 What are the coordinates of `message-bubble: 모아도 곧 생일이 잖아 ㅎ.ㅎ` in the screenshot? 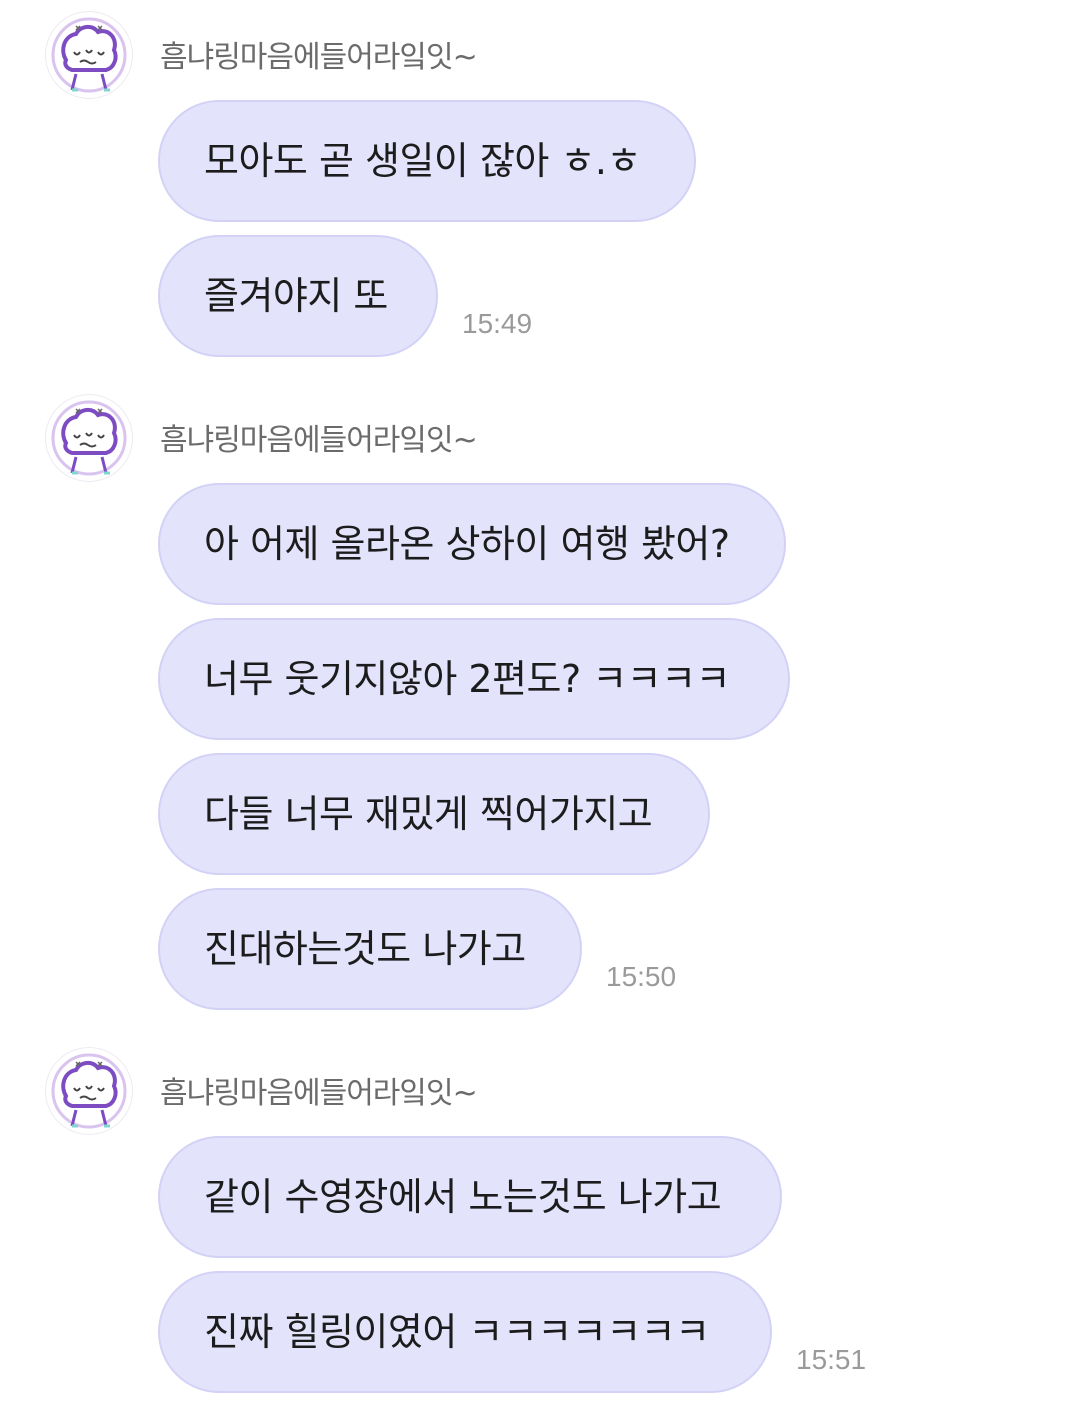 It's located at (427, 161).